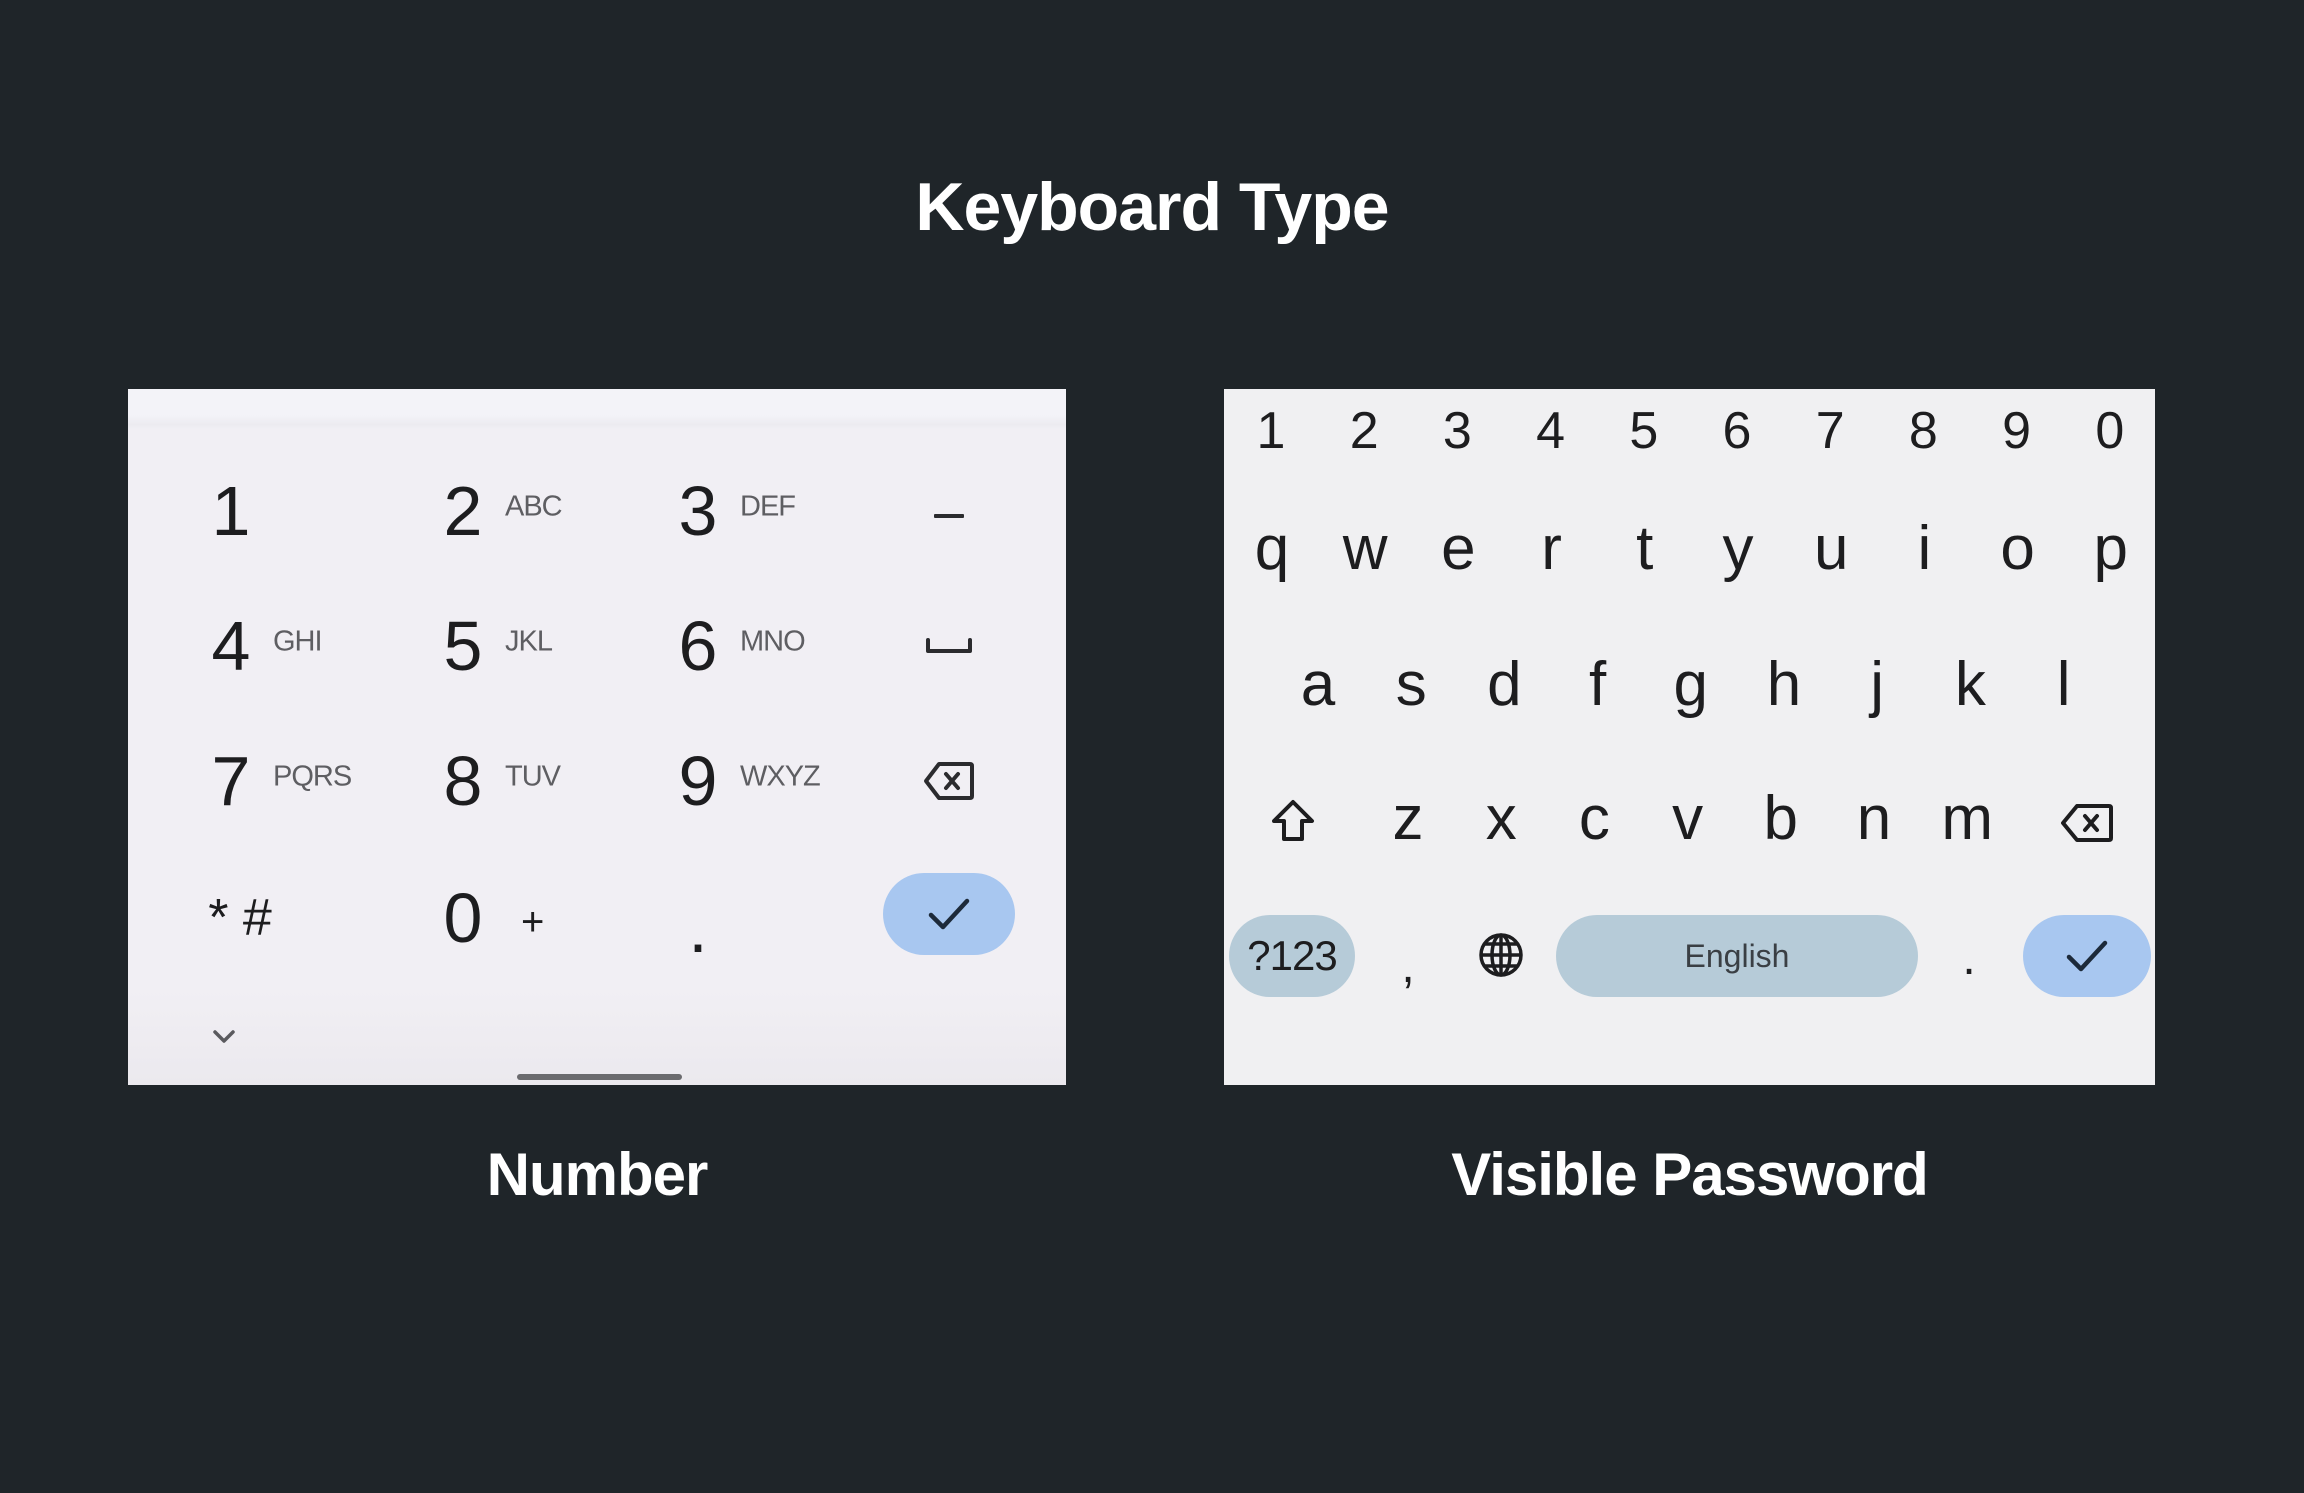 The image size is (2304, 1493). What do you see at coordinates (1458, 549) in the screenshot?
I see `key-e: e` at bounding box center [1458, 549].